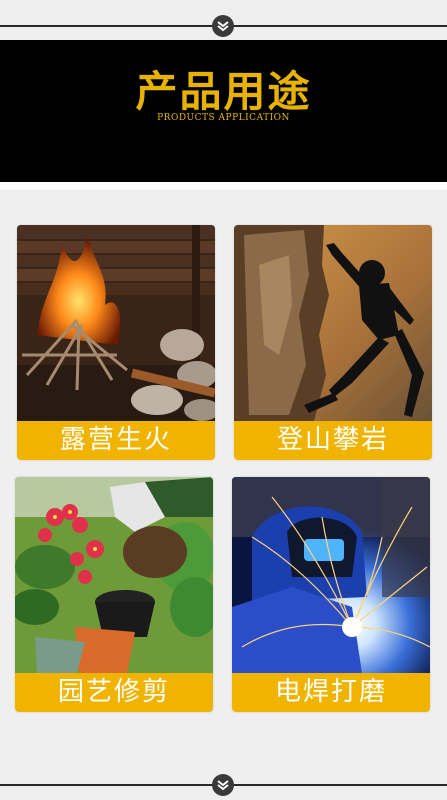 This screenshot has height=800, width=447. What do you see at coordinates (331, 692) in the screenshot?
I see `card-label: 电焊打磨` at bounding box center [331, 692].